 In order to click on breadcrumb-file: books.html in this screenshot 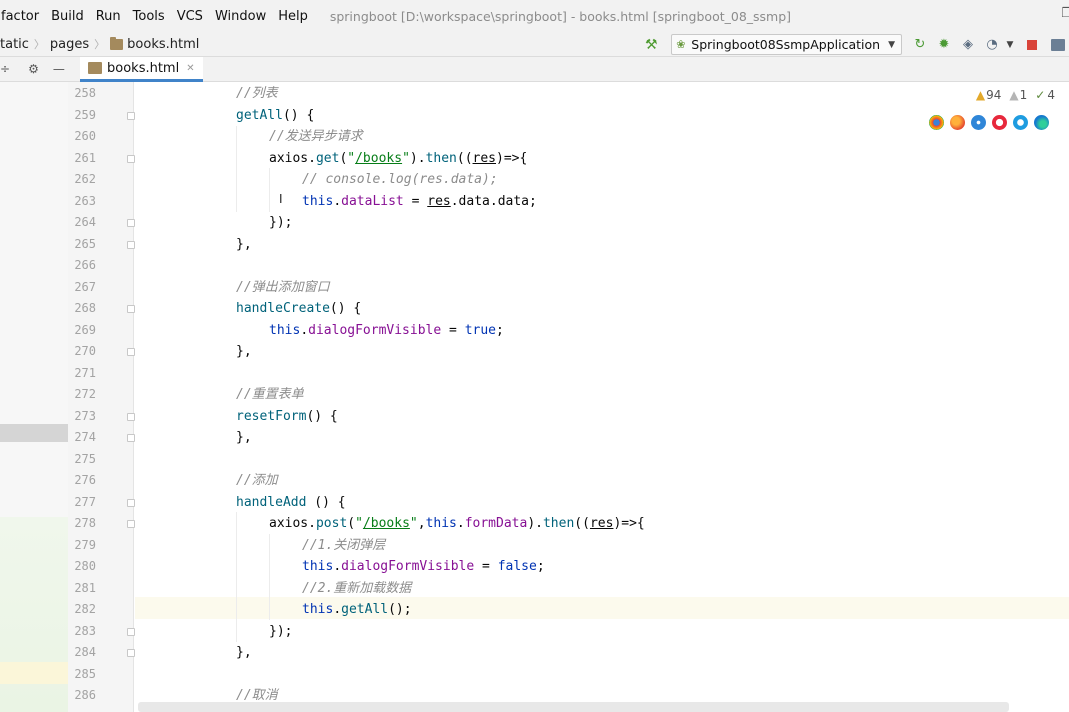, I will do `click(163, 44)`.